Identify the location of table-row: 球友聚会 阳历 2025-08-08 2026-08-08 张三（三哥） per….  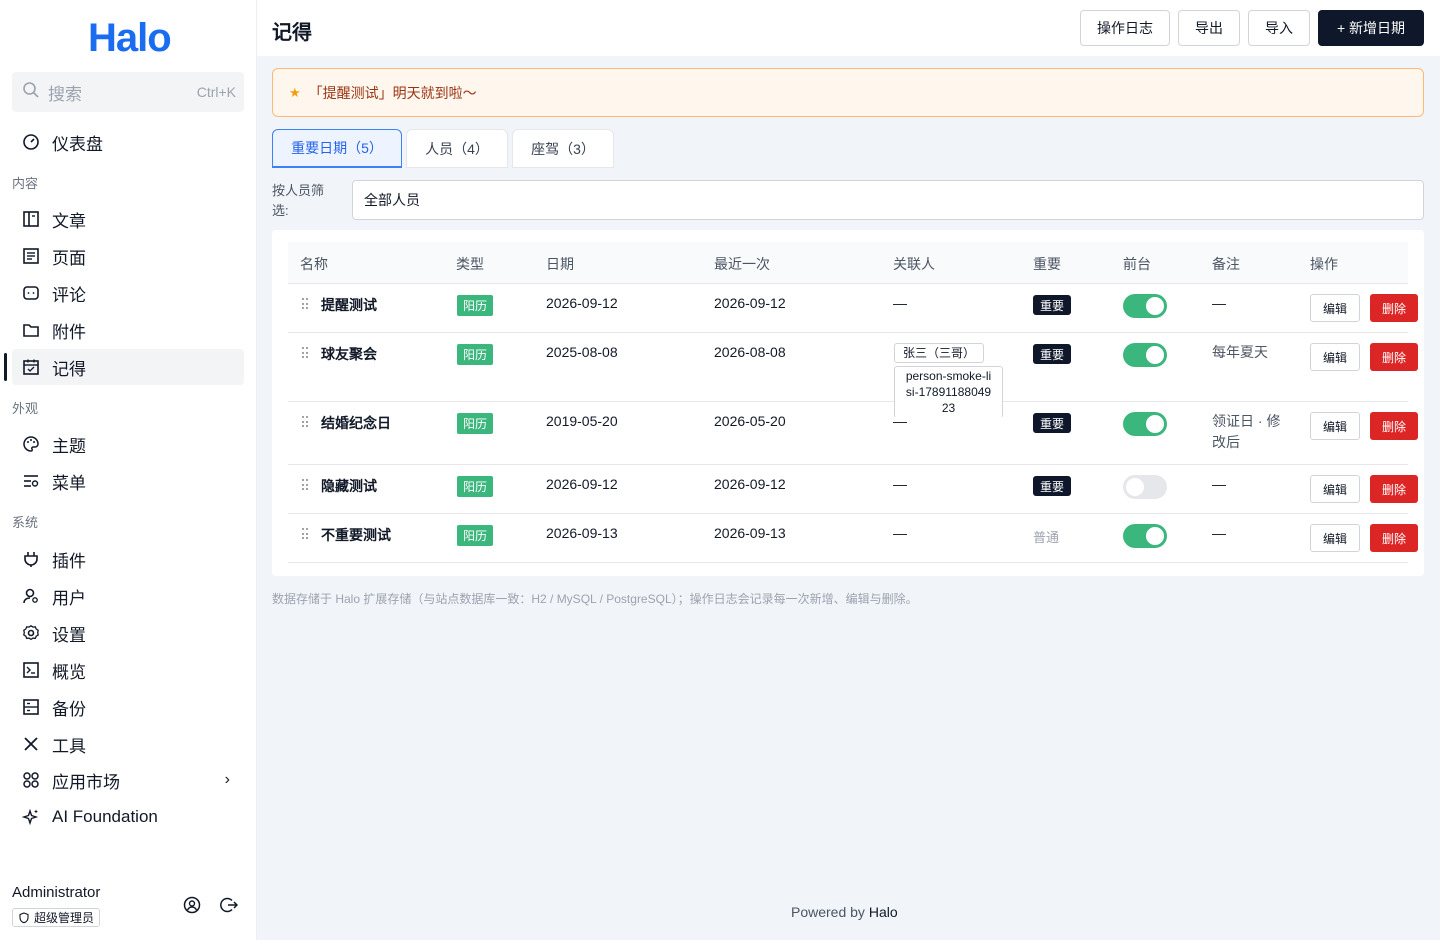
(853, 375).